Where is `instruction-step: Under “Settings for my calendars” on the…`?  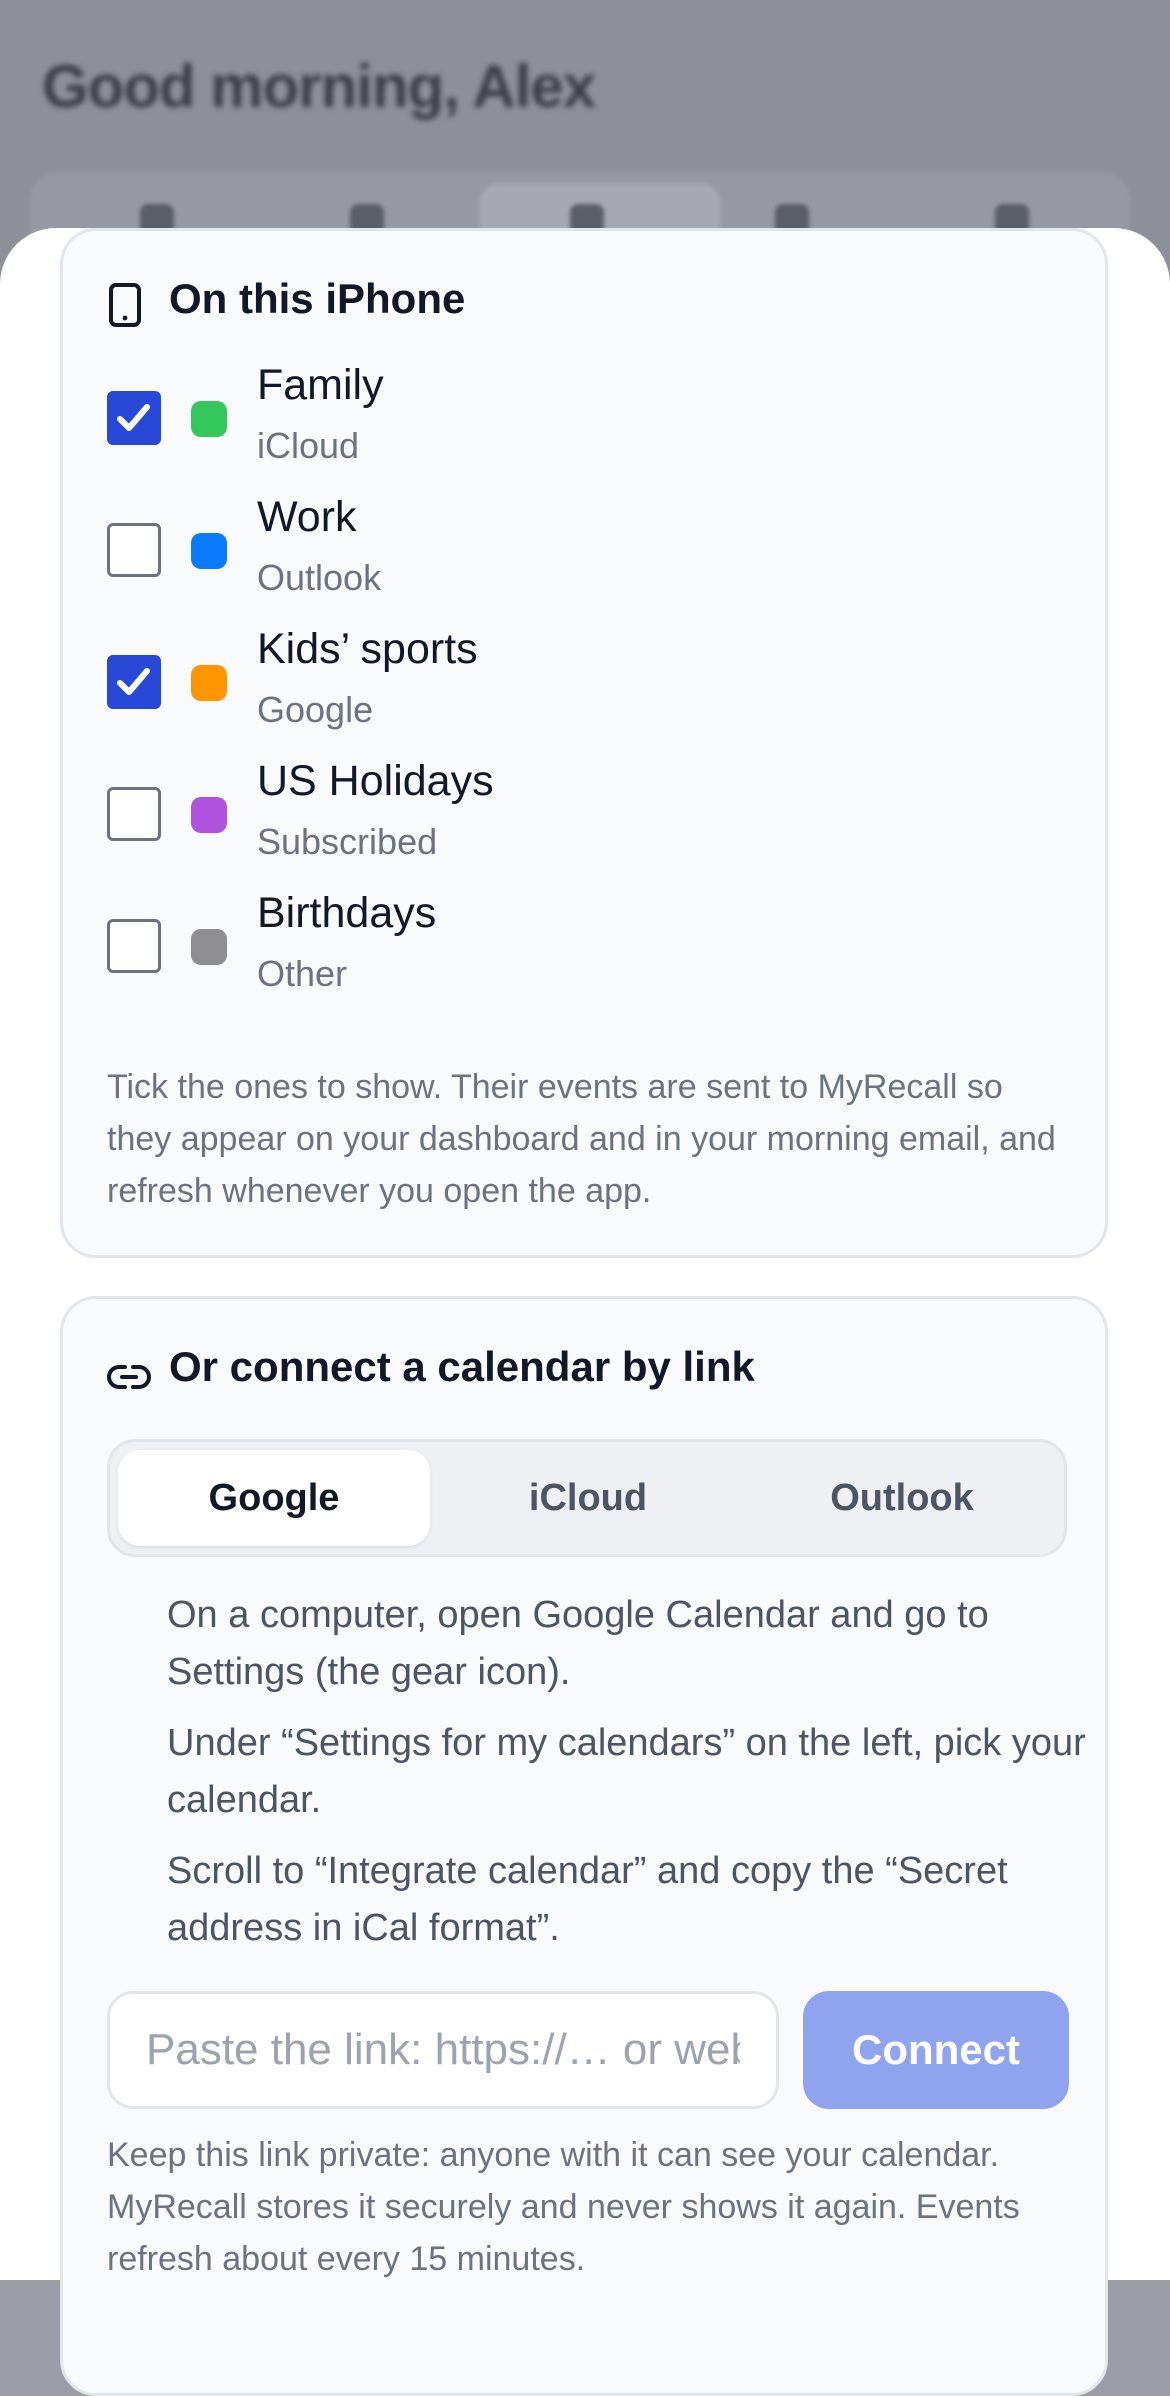
instruction-step: Under “Settings for my calendars” on the… is located at coordinates (626, 1771).